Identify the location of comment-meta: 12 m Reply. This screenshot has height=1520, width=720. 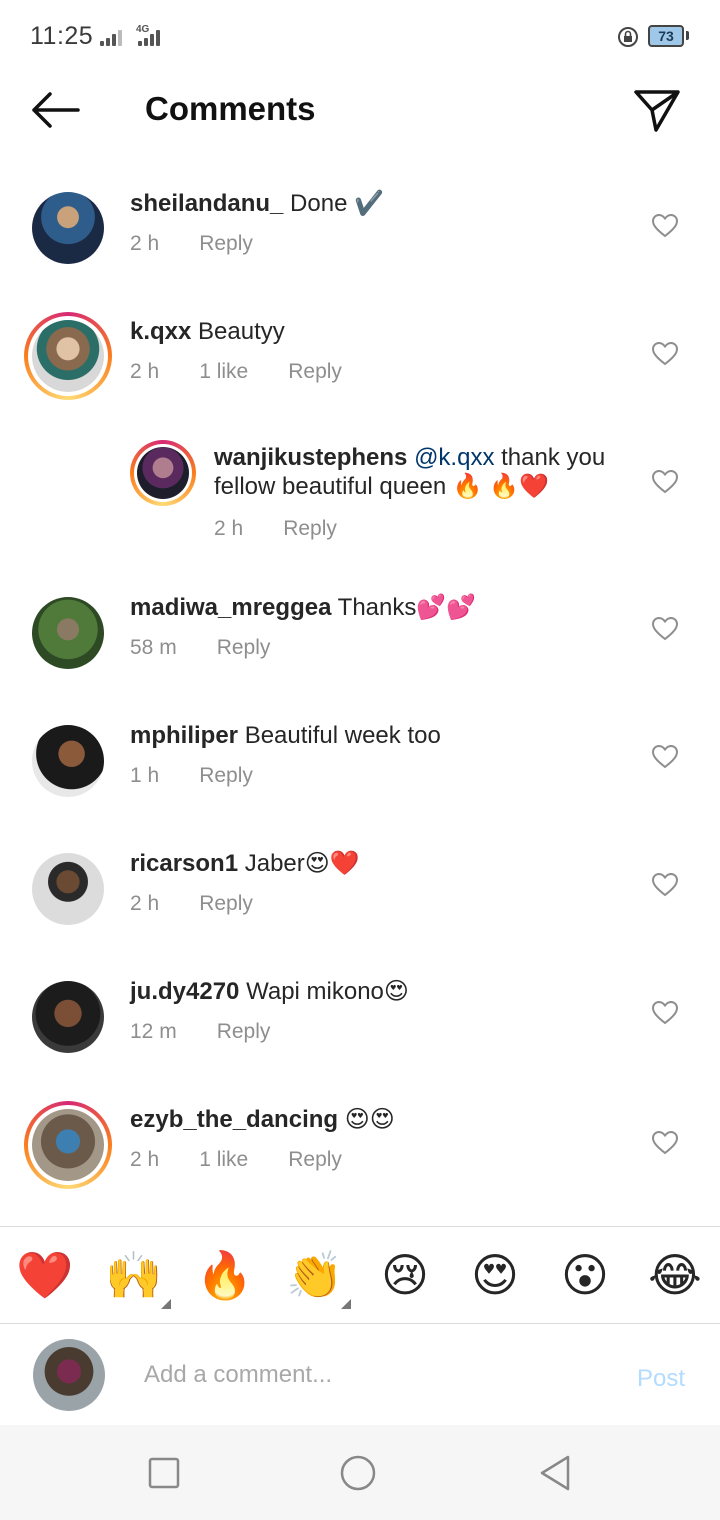
(200, 1032).